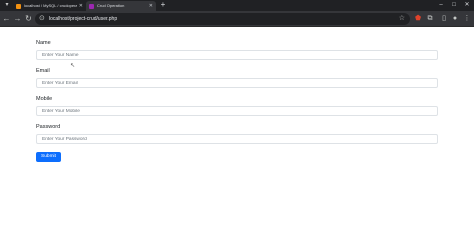 Image resolution: width=474 pixels, height=252 pixels. What do you see at coordinates (111, 5) in the screenshot?
I see `tab-title: Crud Operation` at bounding box center [111, 5].